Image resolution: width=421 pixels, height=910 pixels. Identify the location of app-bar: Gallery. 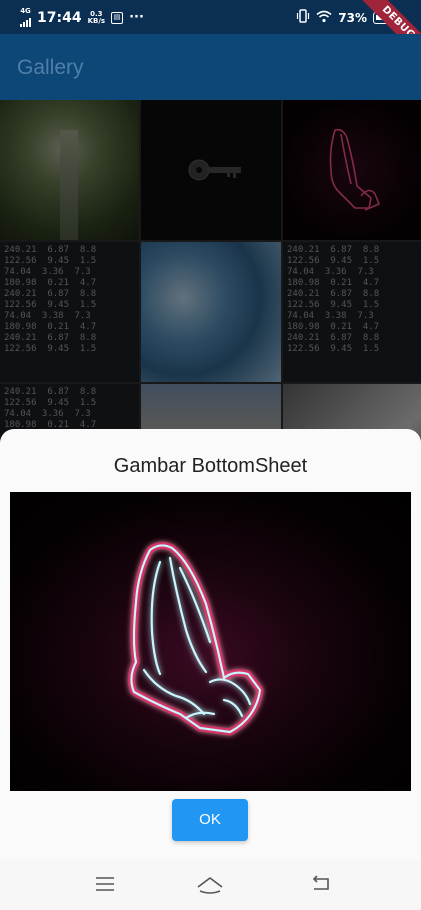
(210, 67).